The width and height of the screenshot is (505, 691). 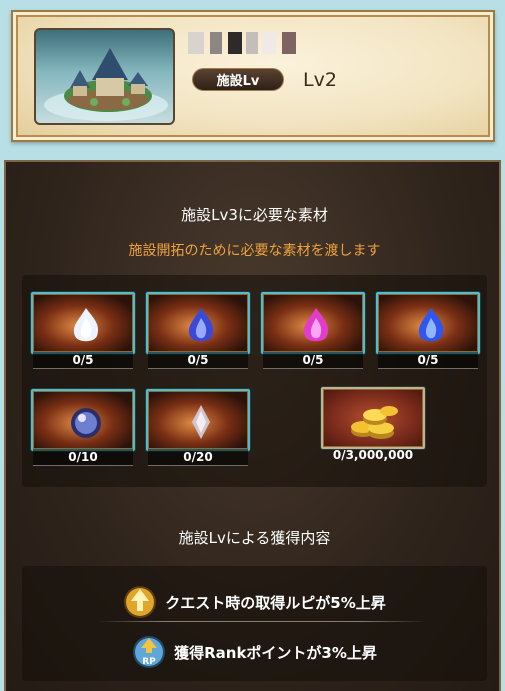 I want to click on material-item: 0/20, so click(x=198, y=429).